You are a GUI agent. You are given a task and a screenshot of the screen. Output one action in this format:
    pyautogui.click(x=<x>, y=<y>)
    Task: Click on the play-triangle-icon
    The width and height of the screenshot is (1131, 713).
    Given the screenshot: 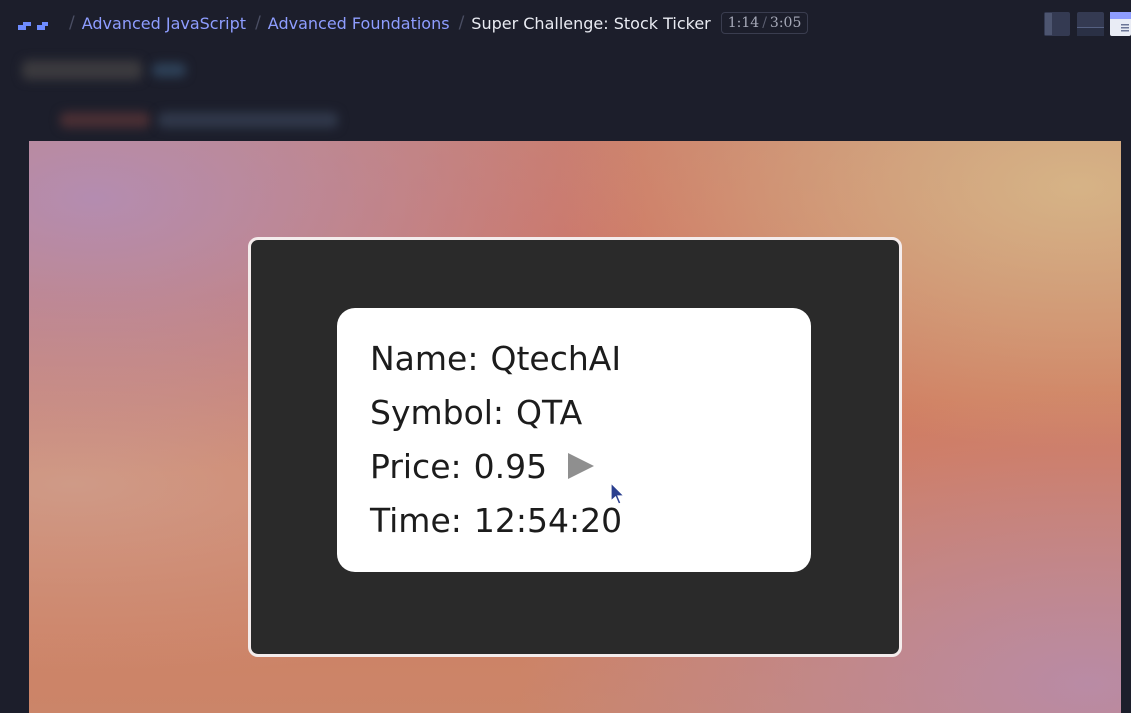 What is the action you would take?
    pyautogui.click(x=580, y=465)
    